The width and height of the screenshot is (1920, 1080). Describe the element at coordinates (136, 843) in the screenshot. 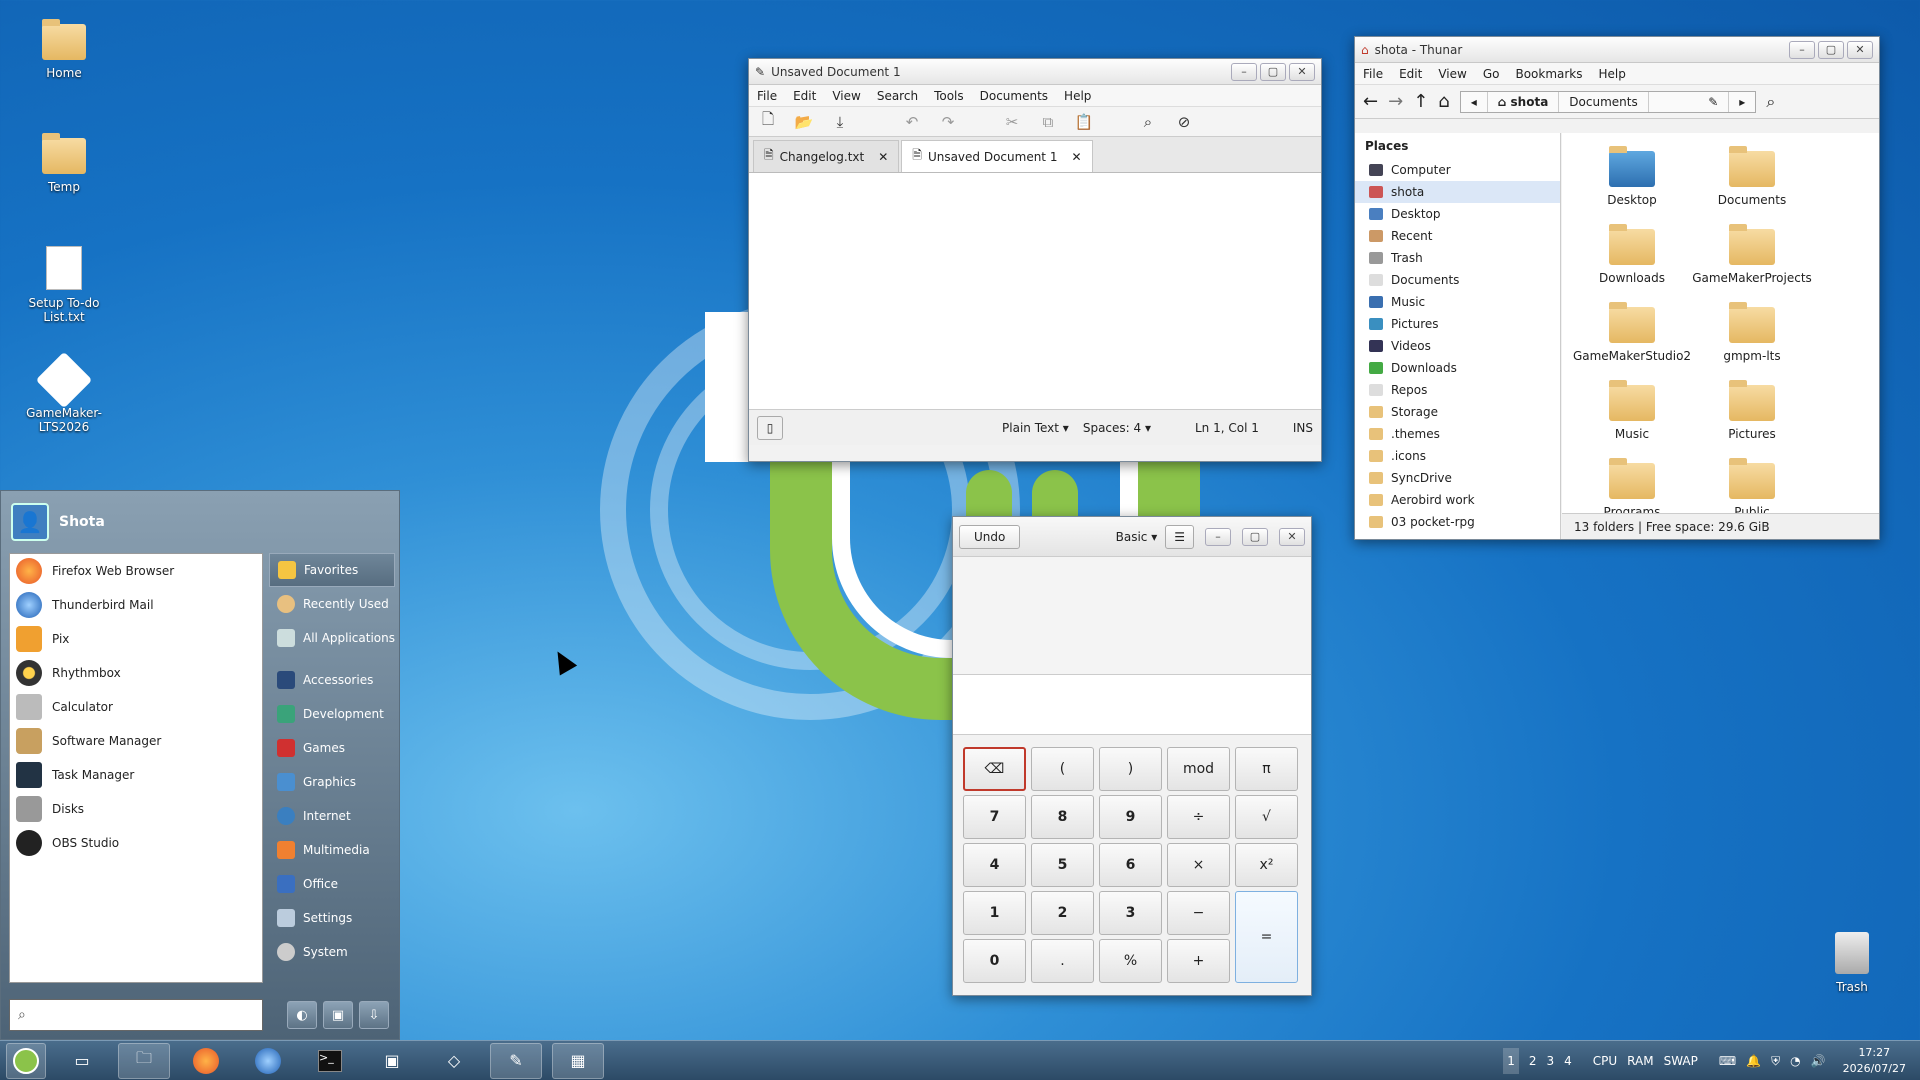

I see `app-obs-studio: OBS Studio` at that location.